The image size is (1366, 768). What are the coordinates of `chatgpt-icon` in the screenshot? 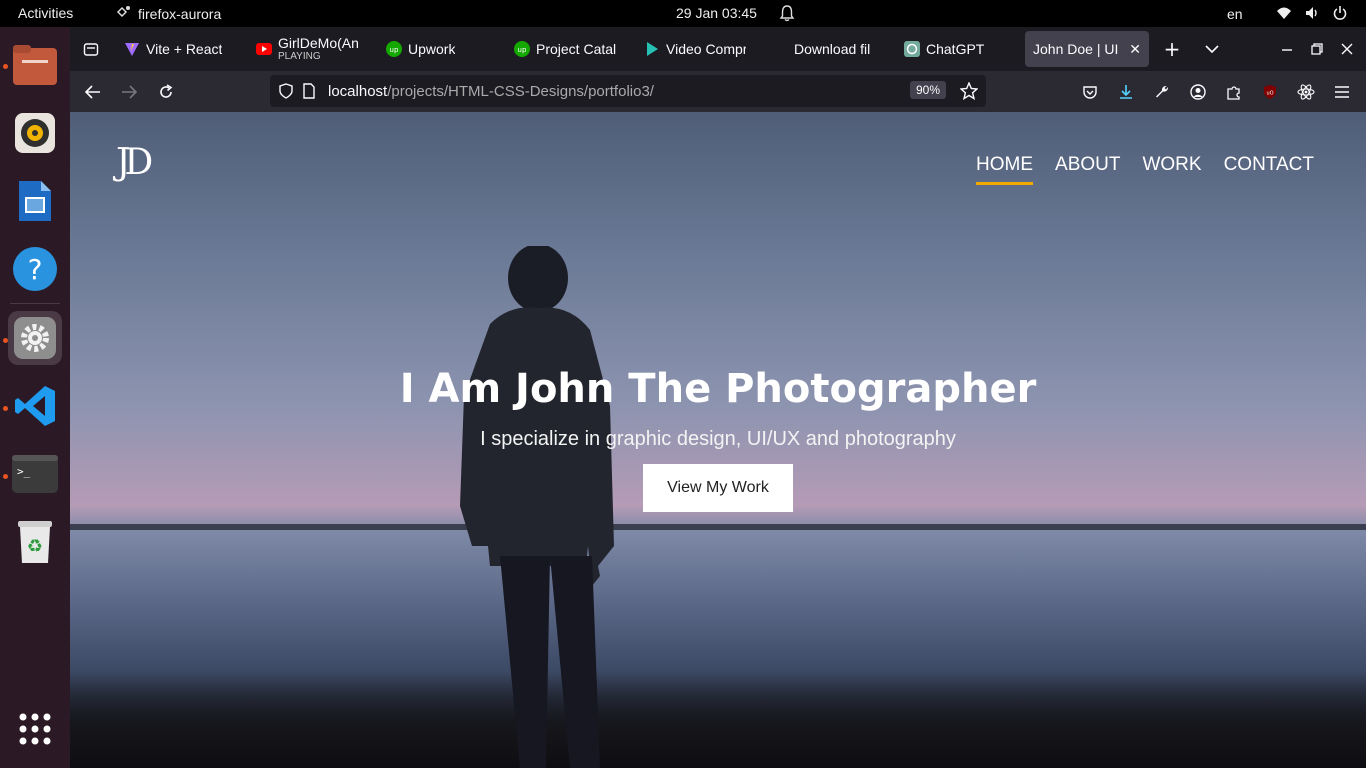 It's located at (912, 49).